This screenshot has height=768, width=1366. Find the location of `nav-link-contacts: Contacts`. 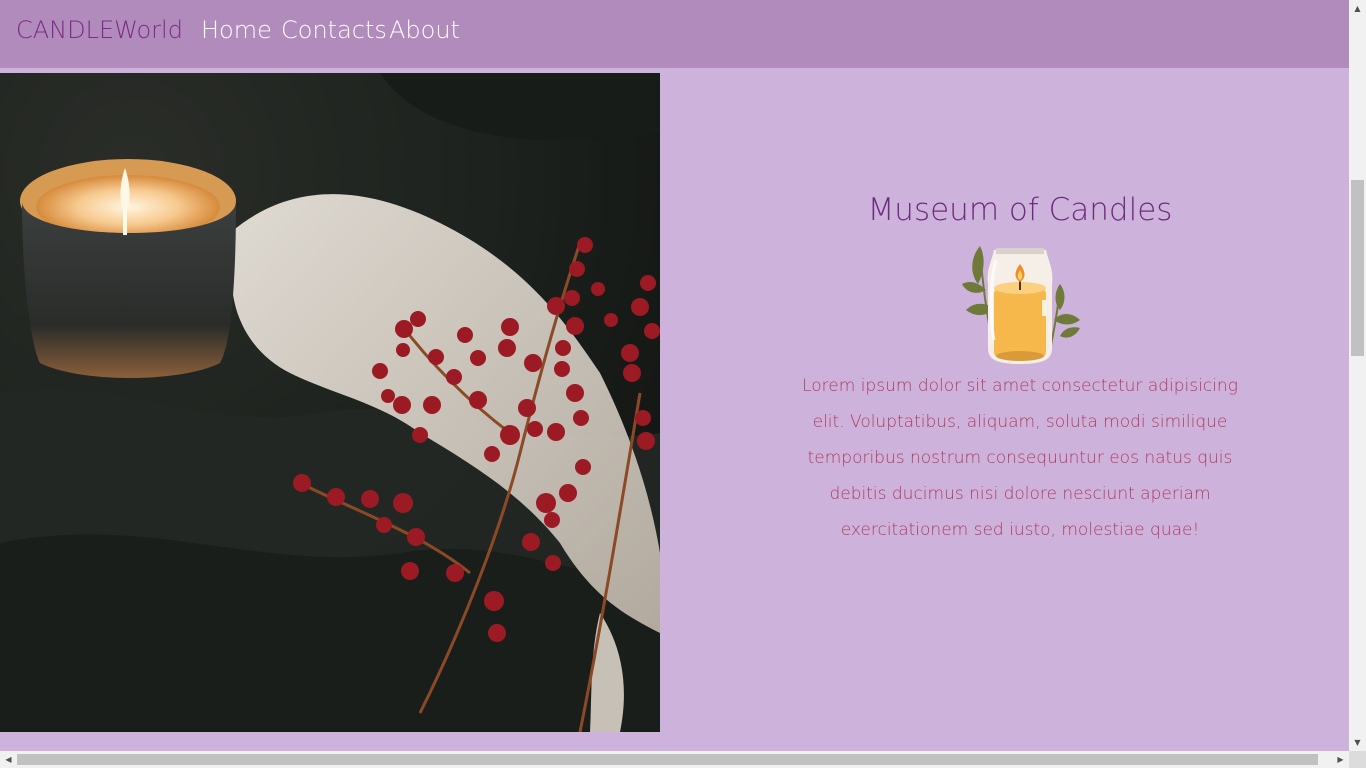

nav-link-contacts: Contacts is located at coordinates (334, 30).